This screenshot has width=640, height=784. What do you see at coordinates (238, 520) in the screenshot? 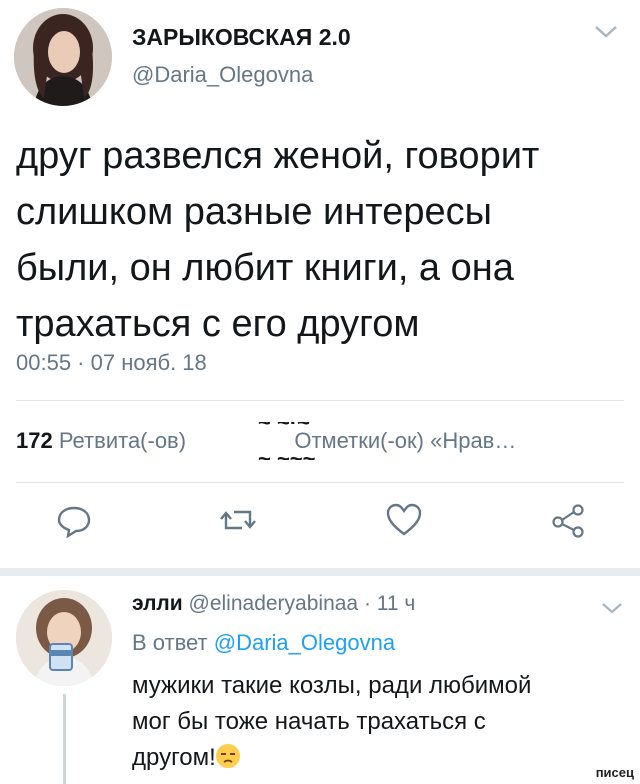
I see `retweet-icon` at bounding box center [238, 520].